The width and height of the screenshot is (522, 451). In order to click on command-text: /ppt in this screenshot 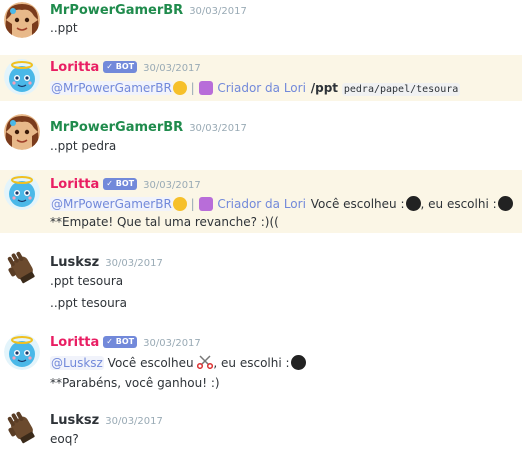, I will do `click(324, 88)`.